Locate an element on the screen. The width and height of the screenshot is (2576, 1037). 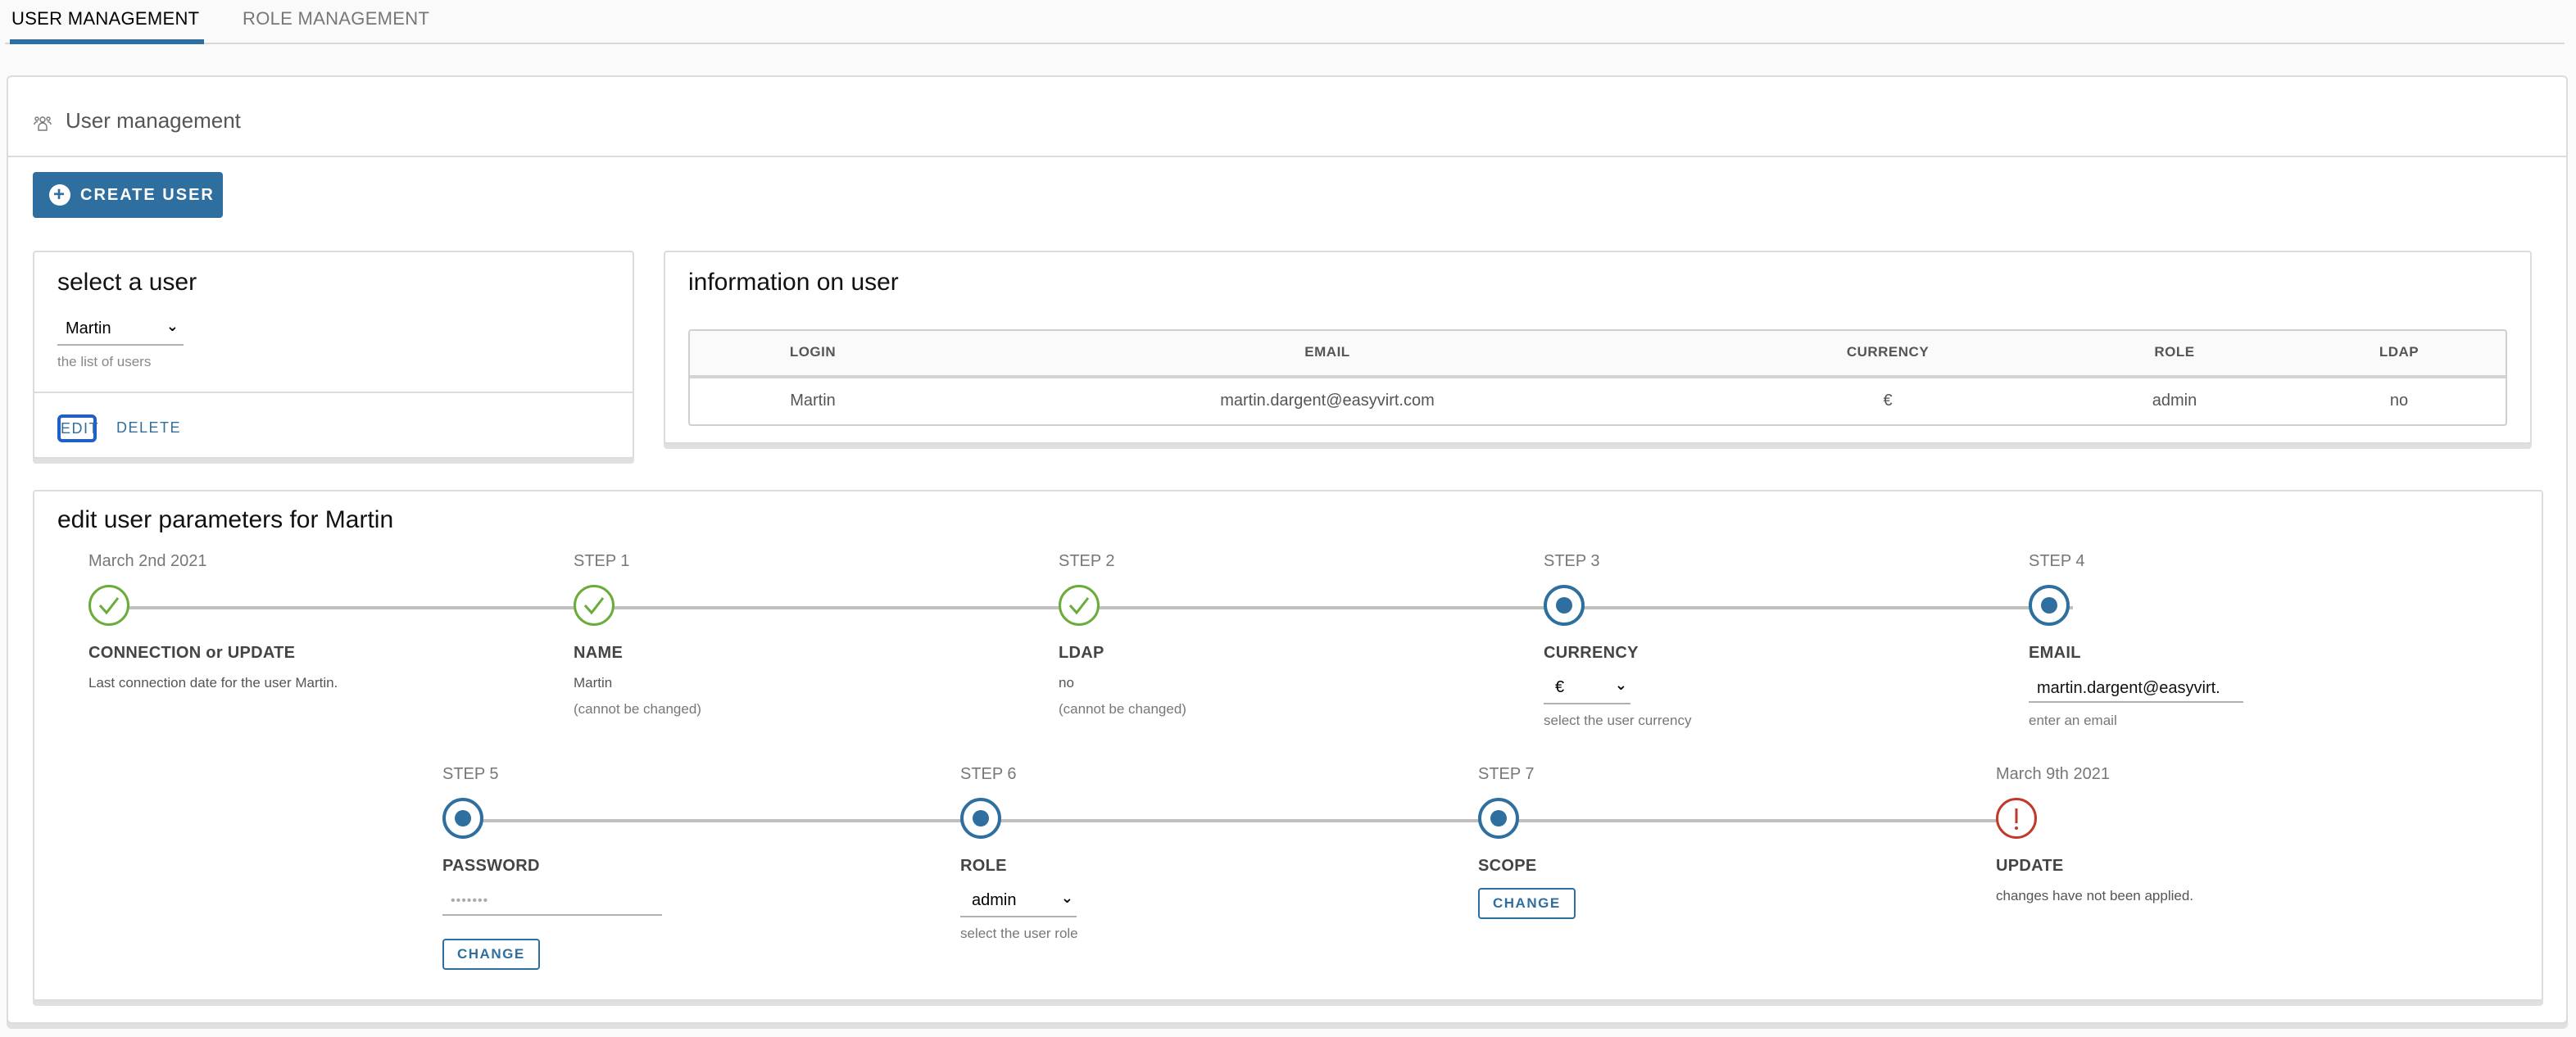
change-password-button: CHANGE is located at coordinates (491, 954).